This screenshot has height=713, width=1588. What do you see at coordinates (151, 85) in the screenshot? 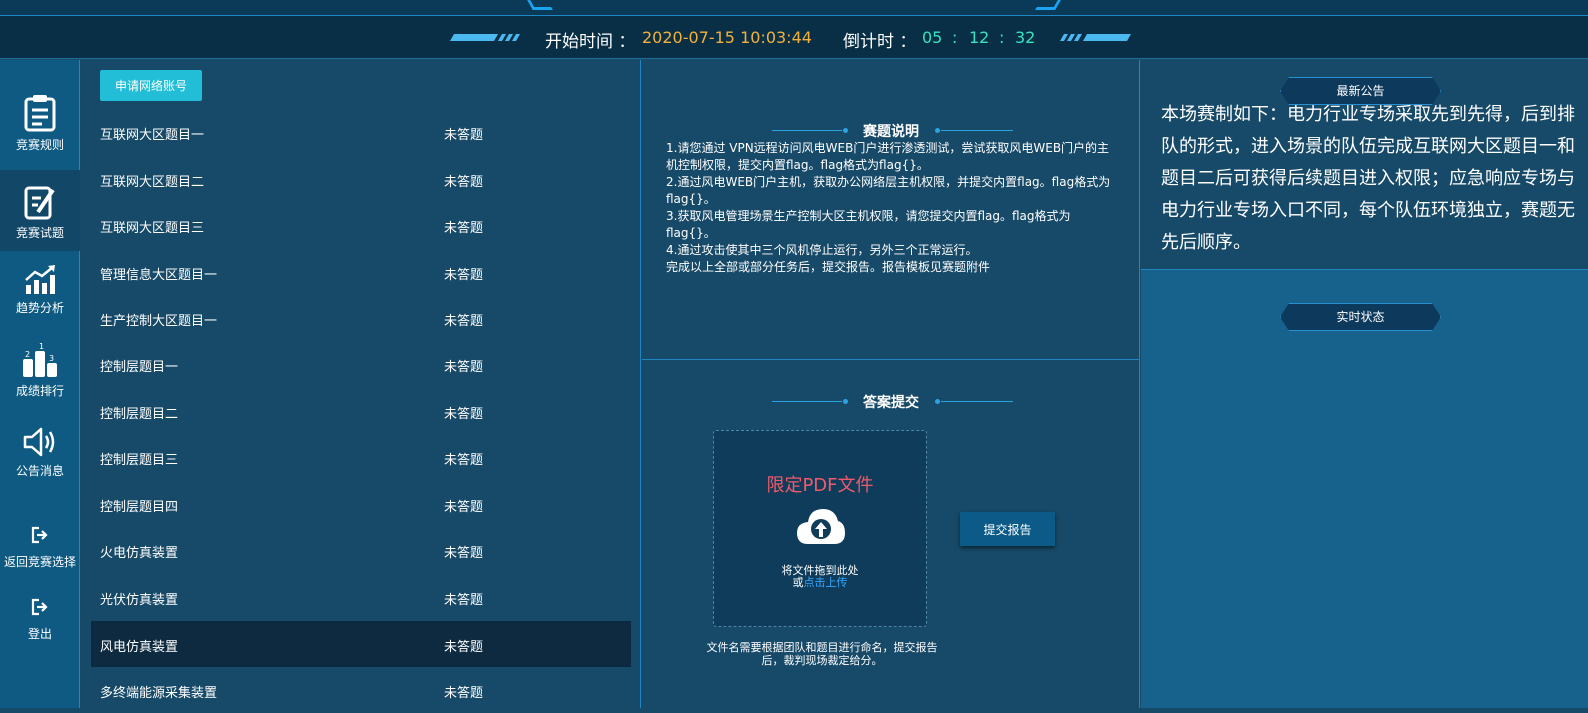
I see `apply-network-account-button: 申请网络账号` at bounding box center [151, 85].